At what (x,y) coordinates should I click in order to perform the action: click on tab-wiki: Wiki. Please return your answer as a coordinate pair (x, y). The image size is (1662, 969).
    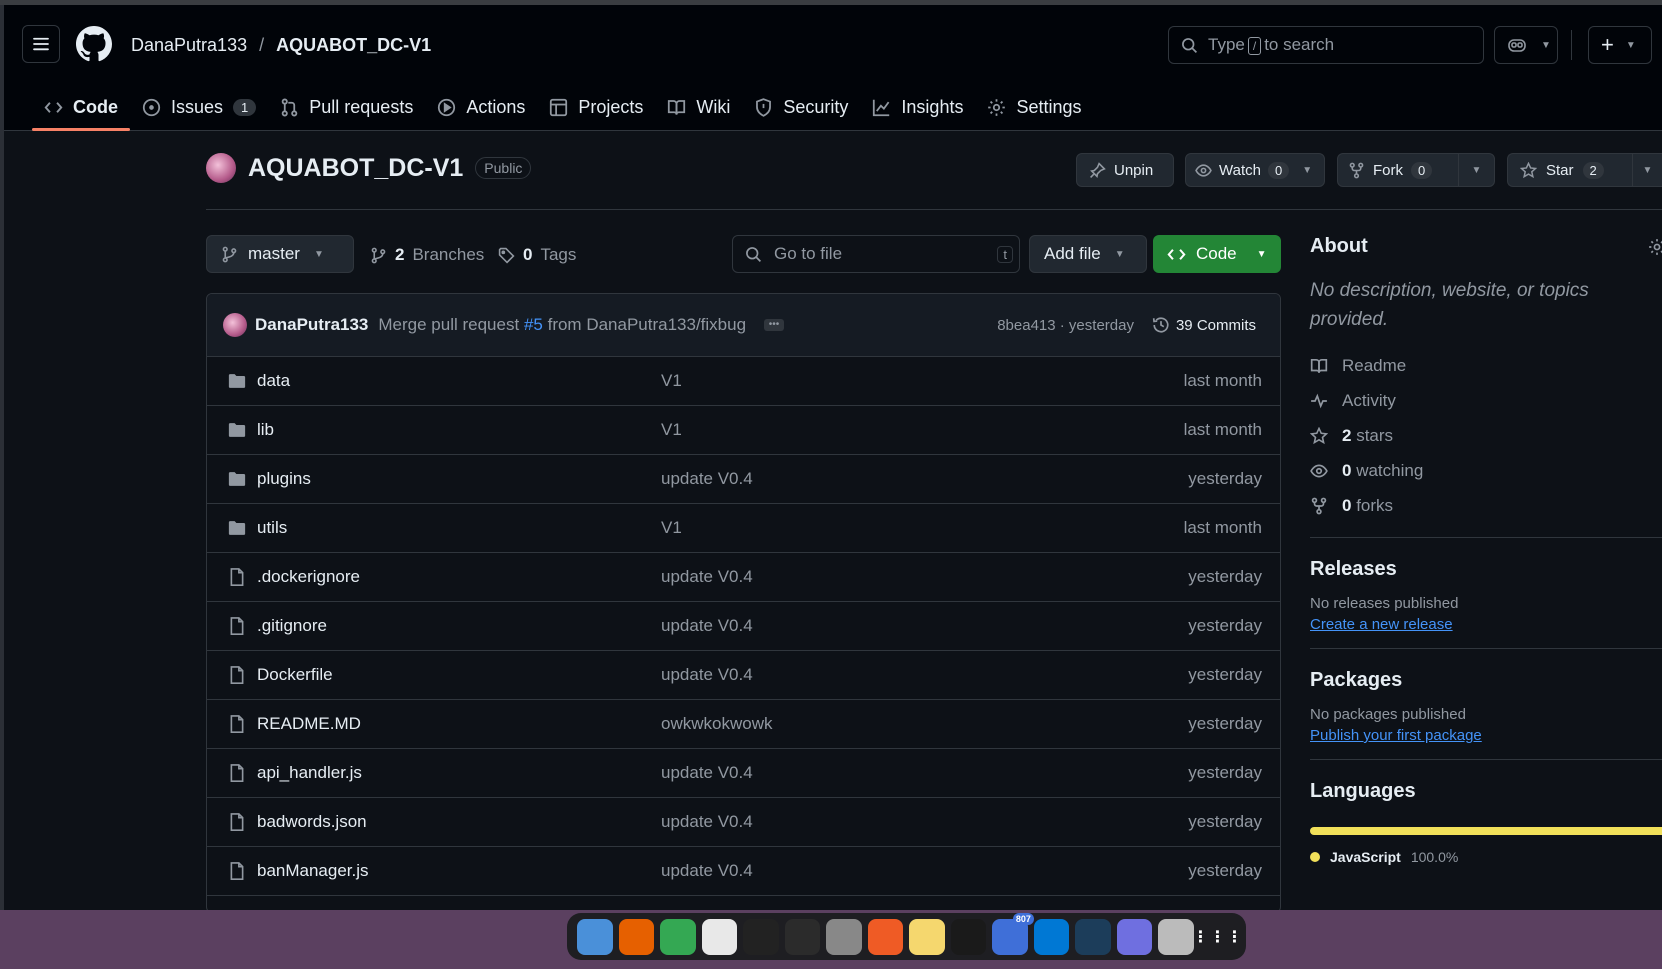
    Looking at the image, I should click on (698, 107).